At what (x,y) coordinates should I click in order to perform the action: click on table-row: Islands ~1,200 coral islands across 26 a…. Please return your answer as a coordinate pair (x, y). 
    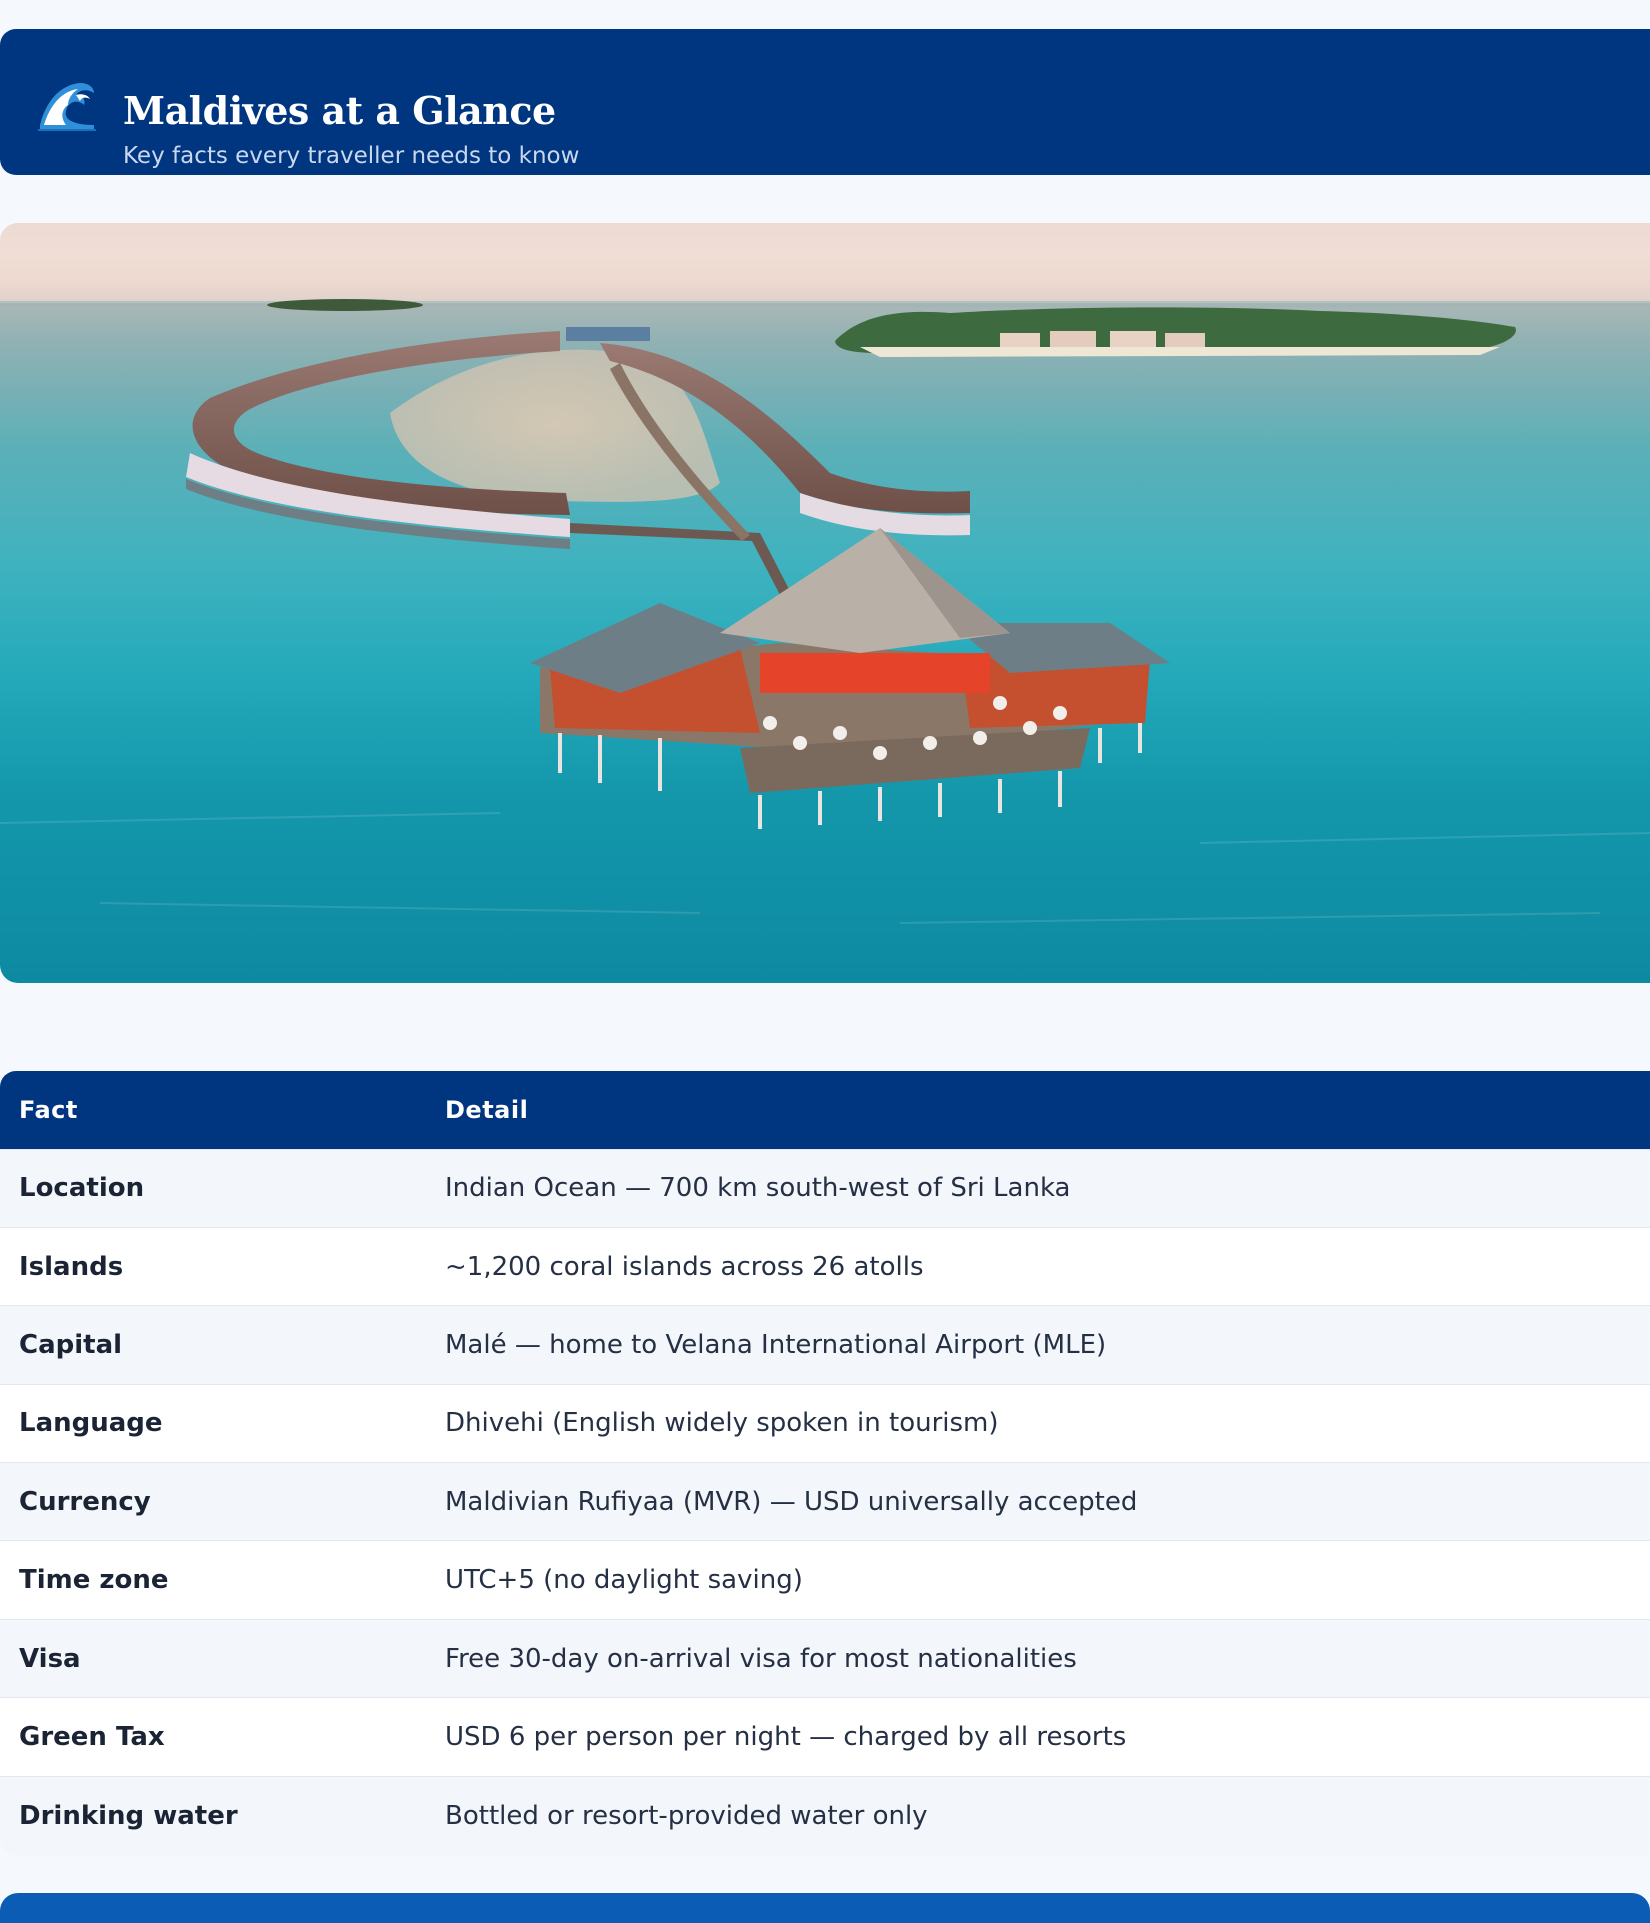
    Looking at the image, I should click on (825, 1266).